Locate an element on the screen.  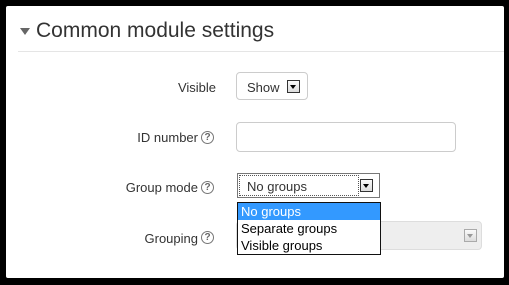
group-mode-dropdown-list: No groups Separate groups Visible groups is located at coordinates (309, 228).